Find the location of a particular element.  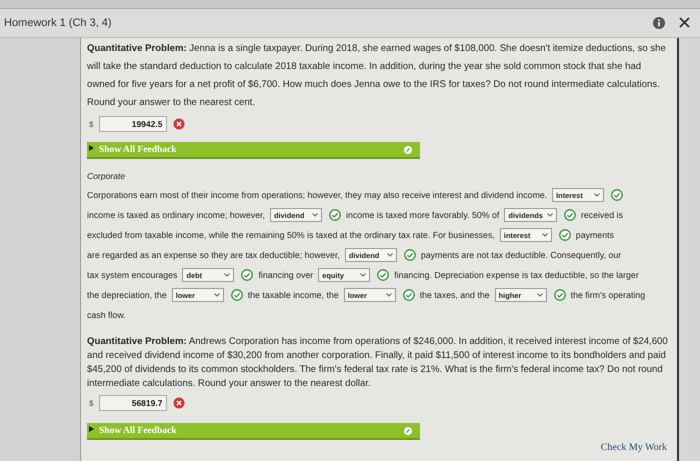

paragraph-text: income is taxed more favorably. 50% of is located at coordinates (423, 215).